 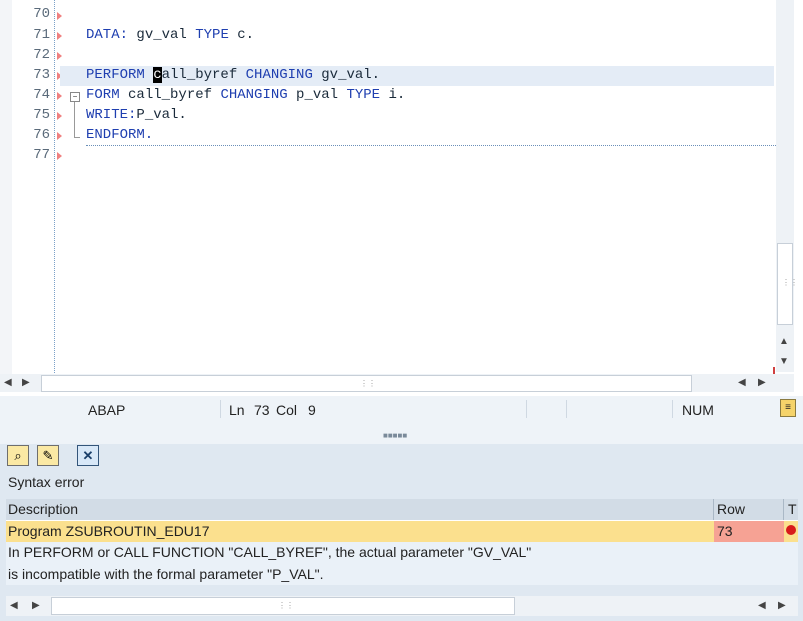 What do you see at coordinates (346, 75) in the screenshot?
I see `code-text: gv_val.` at bounding box center [346, 75].